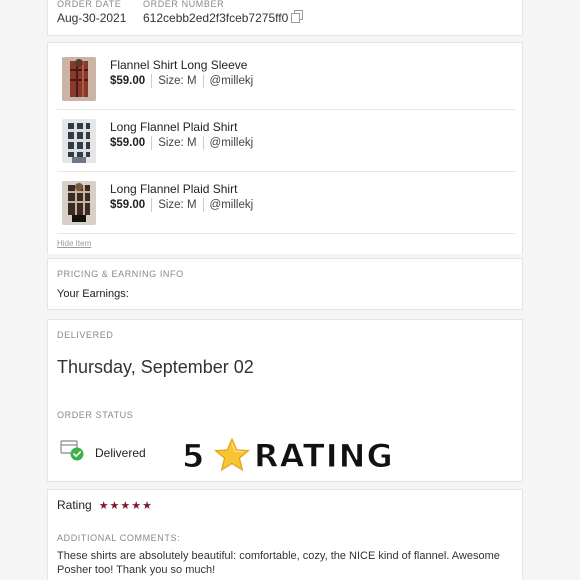 The image size is (580, 580). I want to click on item-title: Flannel Shirt Long Sleeve, so click(178, 65).